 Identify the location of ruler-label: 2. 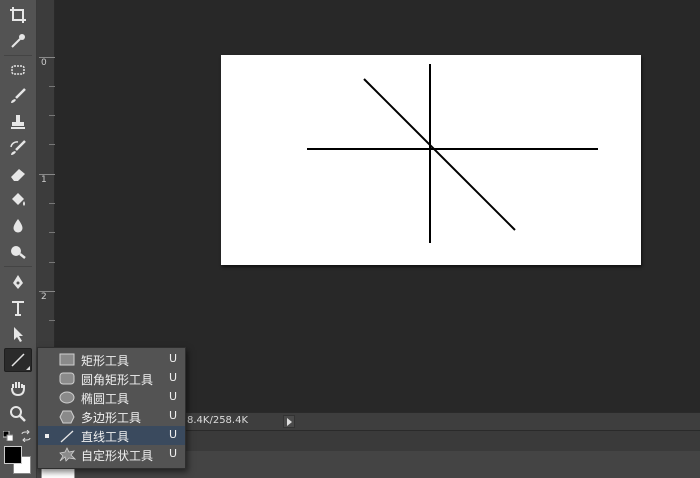
(44, 297).